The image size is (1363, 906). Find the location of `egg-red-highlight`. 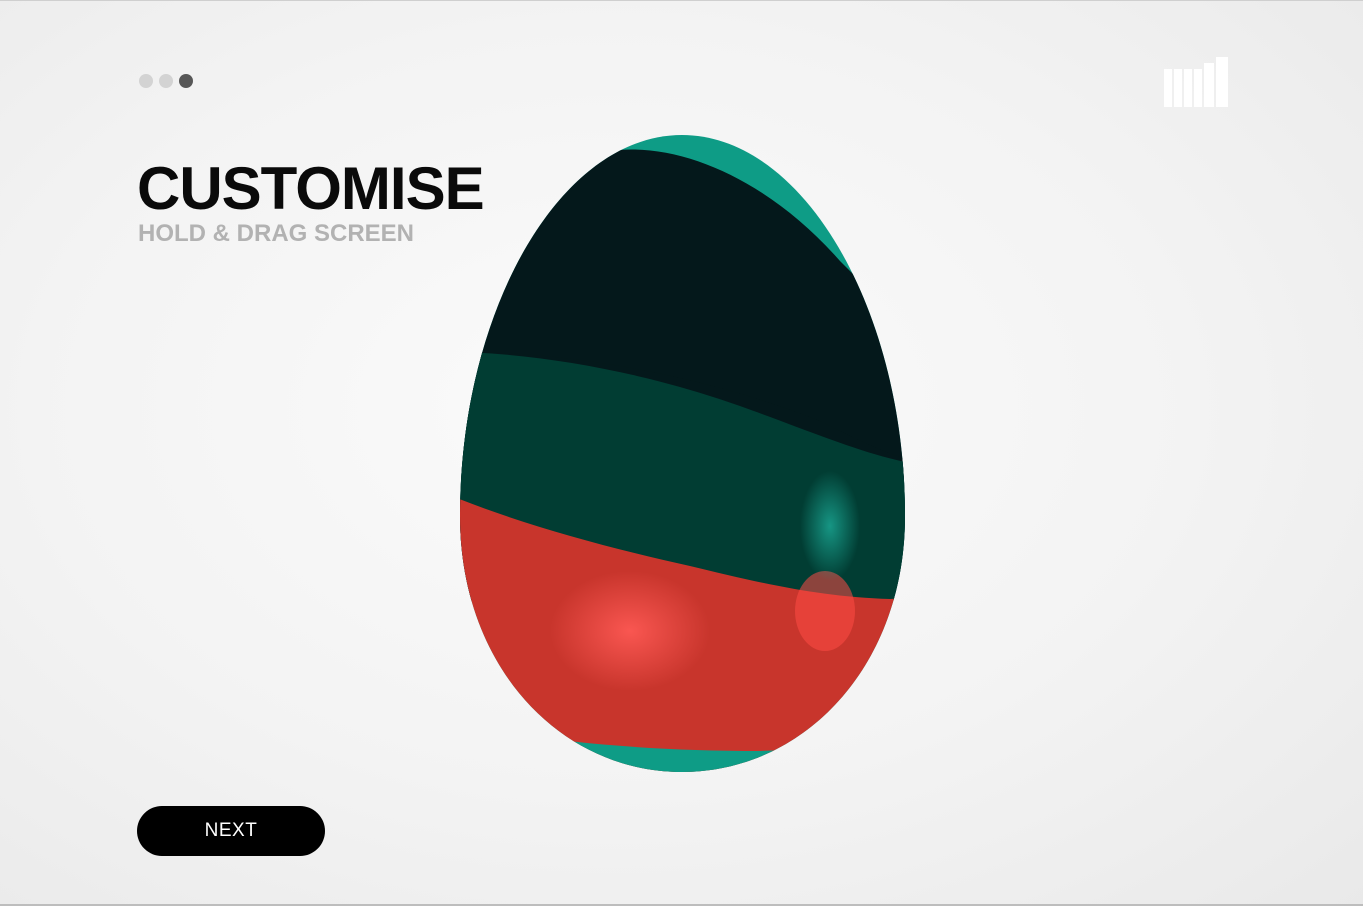

egg-red-highlight is located at coordinates (630, 631).